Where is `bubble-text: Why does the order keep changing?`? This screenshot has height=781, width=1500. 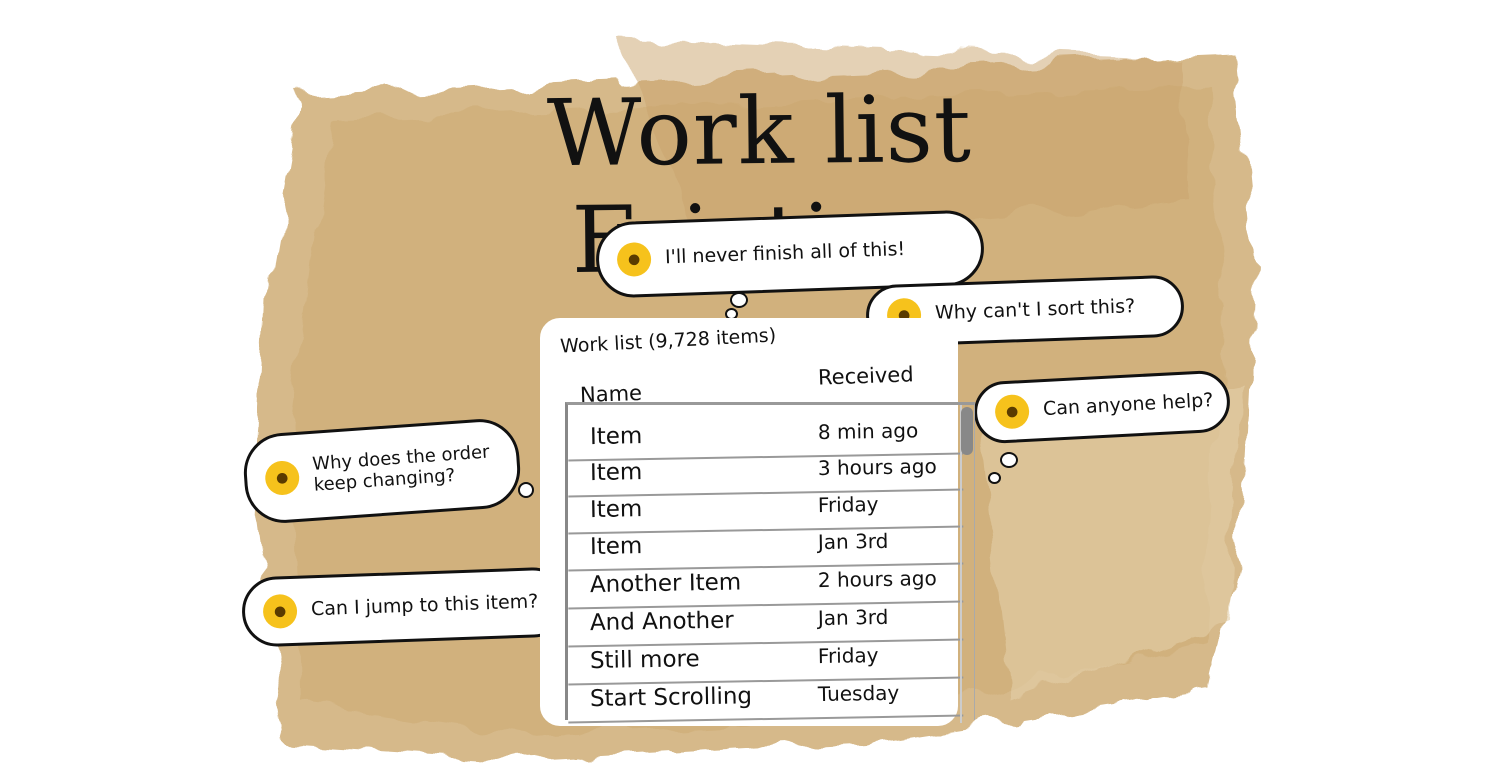
bubble-text: Why does the order keep changing? is located at coordinates (401, 468).